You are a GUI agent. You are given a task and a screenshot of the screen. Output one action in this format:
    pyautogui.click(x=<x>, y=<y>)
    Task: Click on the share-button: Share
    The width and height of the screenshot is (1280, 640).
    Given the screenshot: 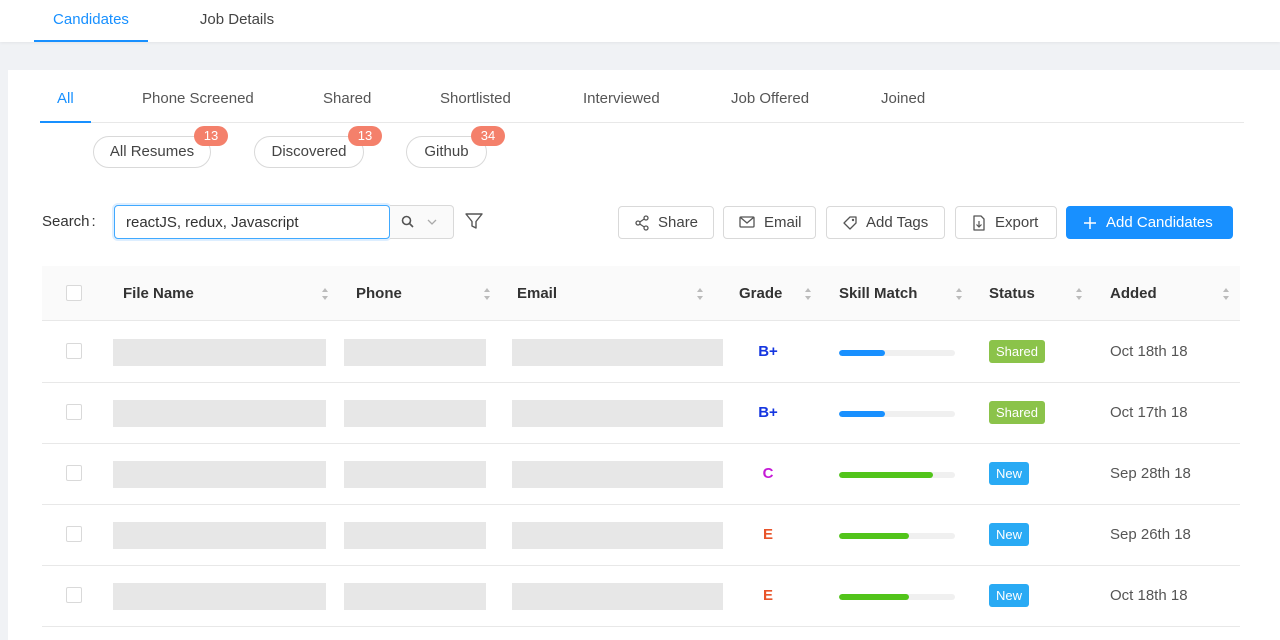 What is the action you would take?
    pyautogui.click(x=666, y=222)
    